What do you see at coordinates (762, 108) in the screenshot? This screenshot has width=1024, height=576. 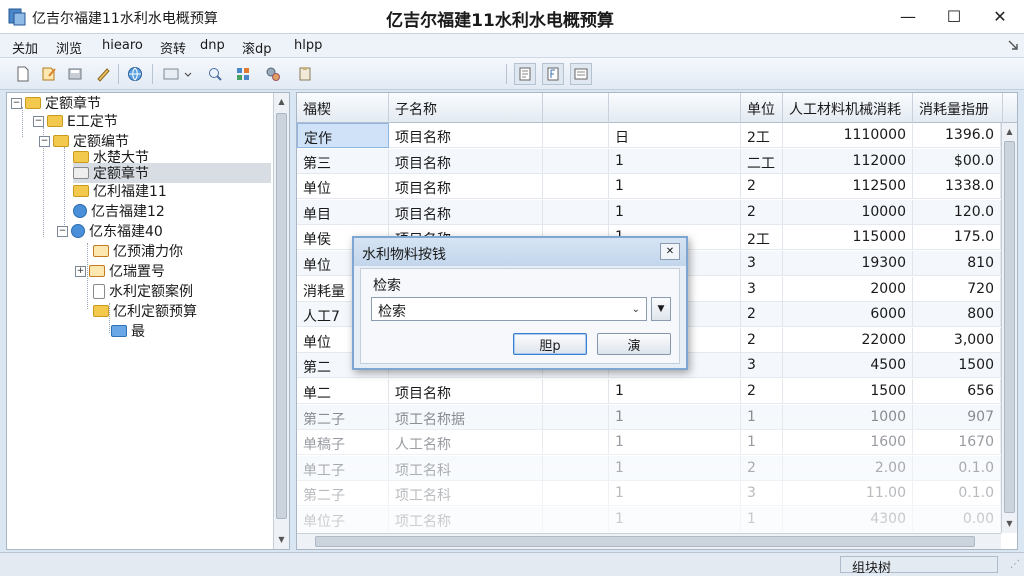 I see `column-header: 单位` at bounding box center [762, 108].